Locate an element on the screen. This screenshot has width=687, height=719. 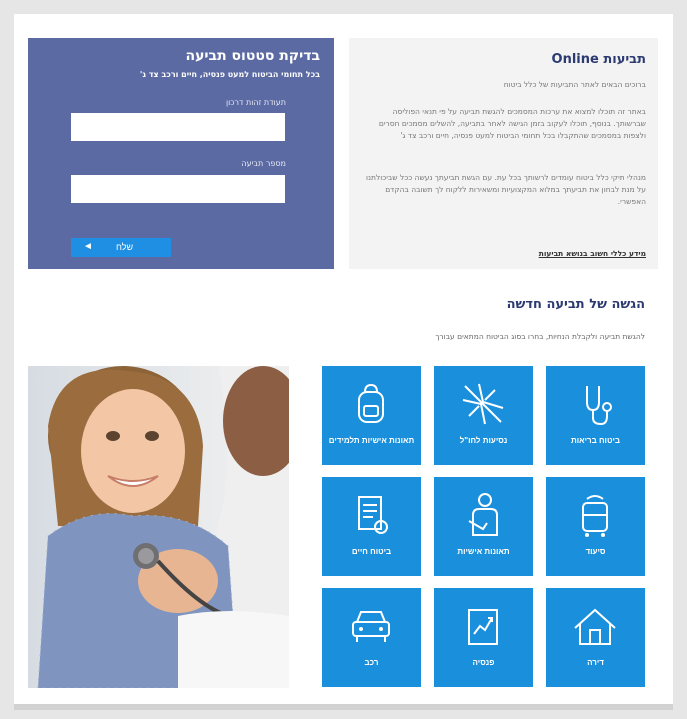
send-button-label: שלח is located at coordinates (125, 247).